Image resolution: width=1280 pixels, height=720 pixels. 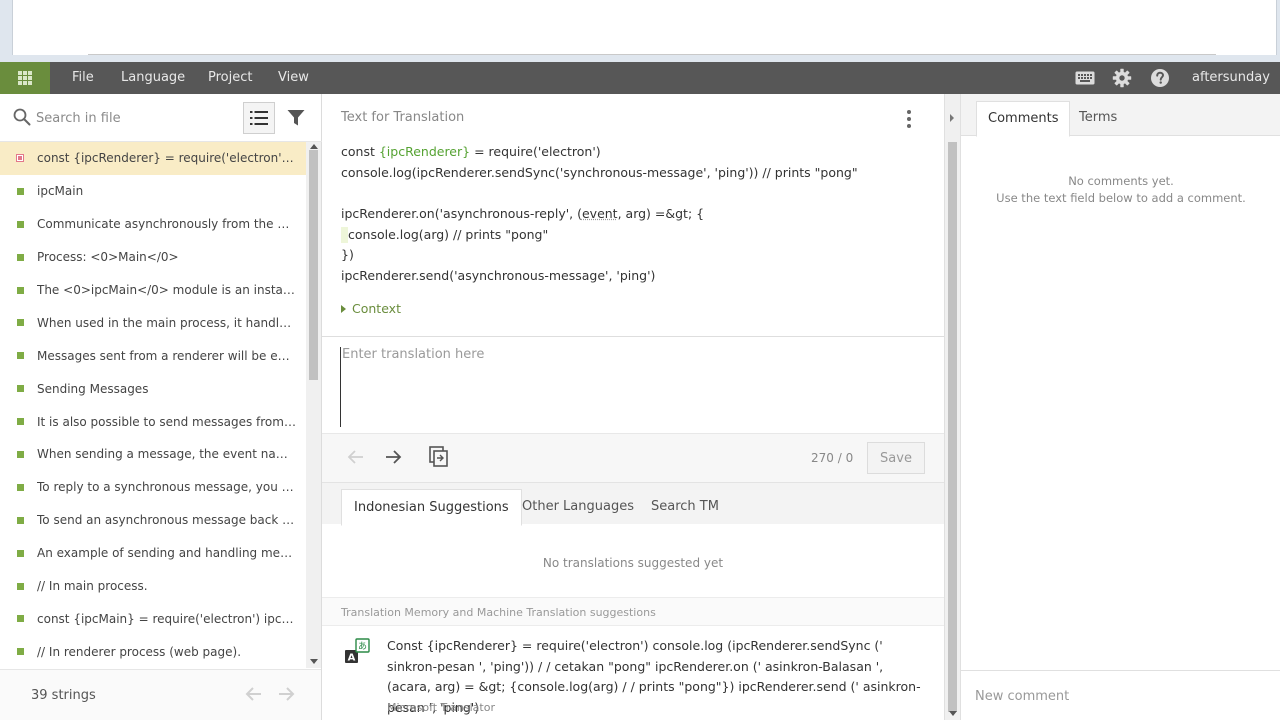 I want to click on context-toggle: Context, so click(x=371, y=308).